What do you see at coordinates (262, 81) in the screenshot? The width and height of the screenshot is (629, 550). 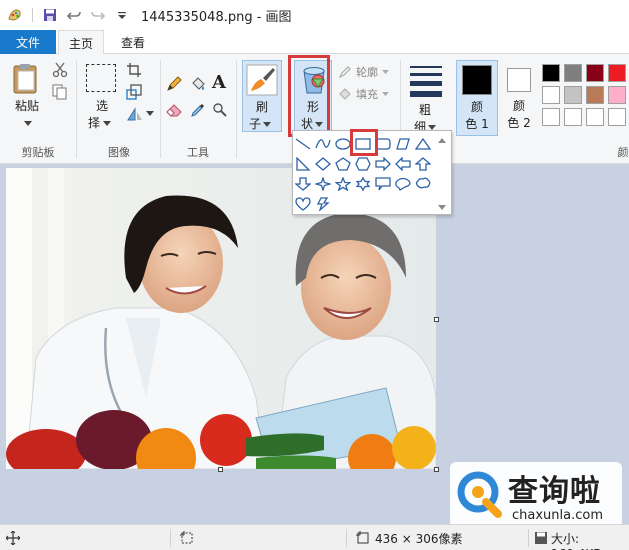 I see `brush-icon` at bounding box center [262, 81].